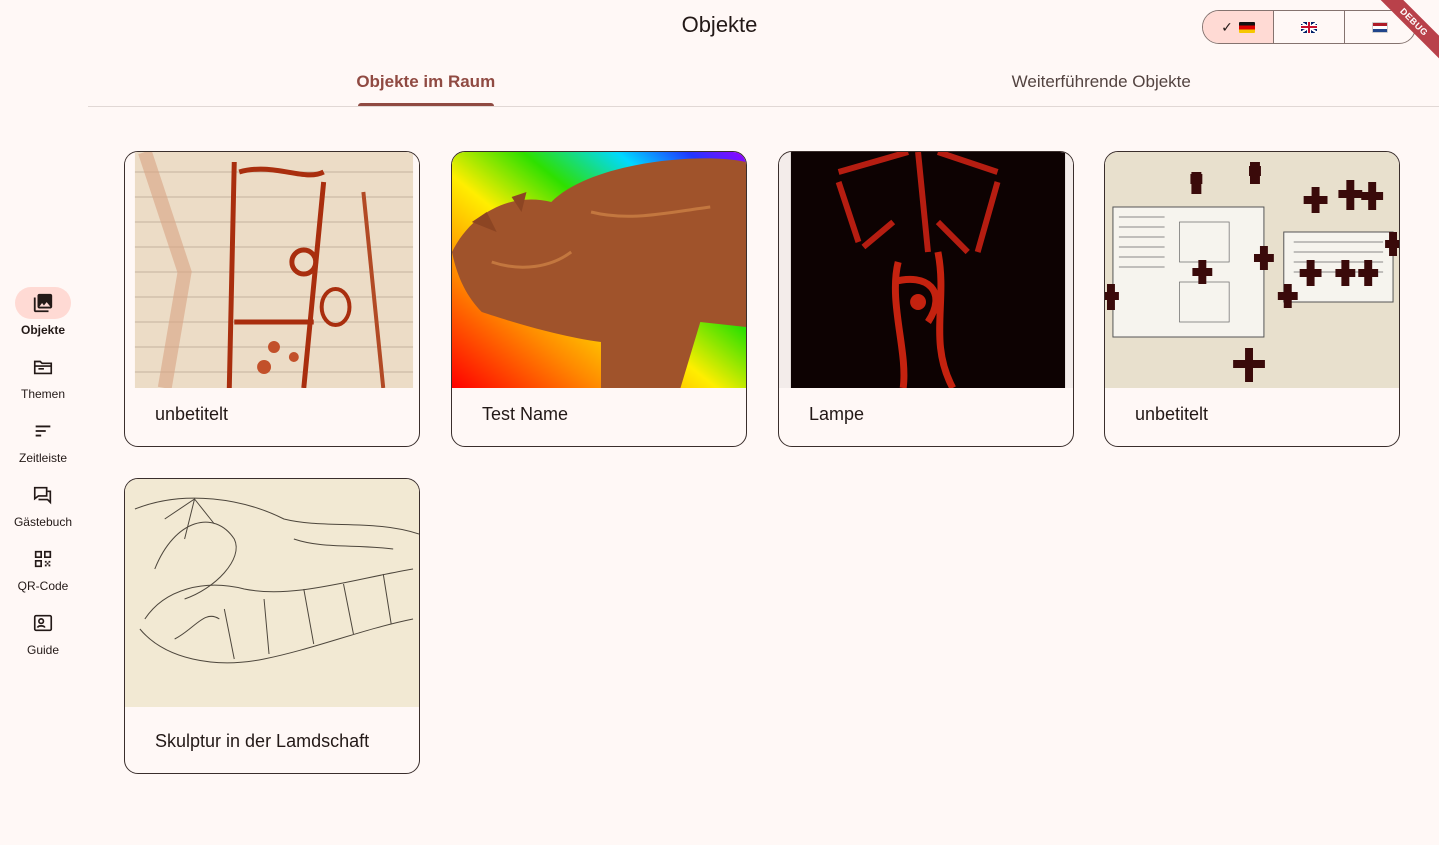 The height and width of the screenshot is (845, 1439). What do you see at coordinates (1246, 27) in the screenshot?
I see `german-flag-icon` at bounding box center [1246, 27].